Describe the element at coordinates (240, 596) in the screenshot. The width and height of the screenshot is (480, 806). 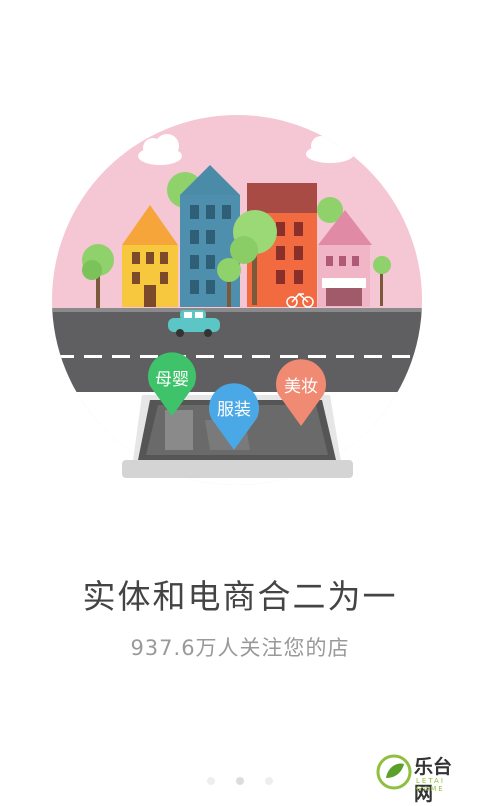
I see `headline: 实体和电商合二为一` at that location.